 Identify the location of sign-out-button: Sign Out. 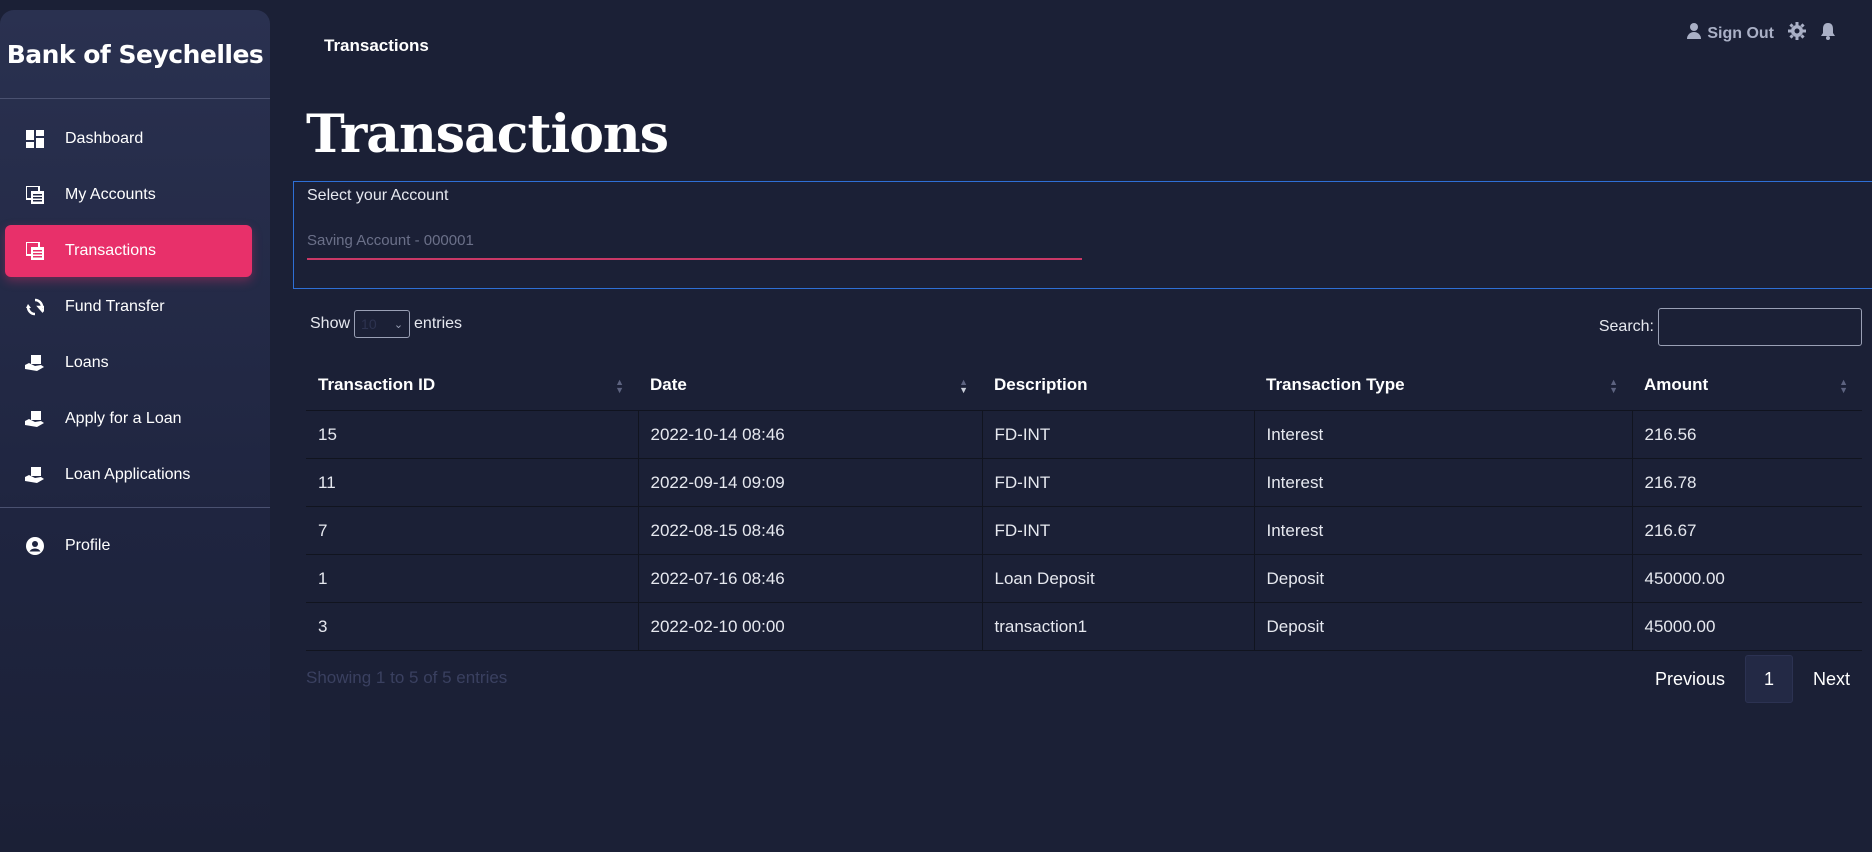
(1730, 33).